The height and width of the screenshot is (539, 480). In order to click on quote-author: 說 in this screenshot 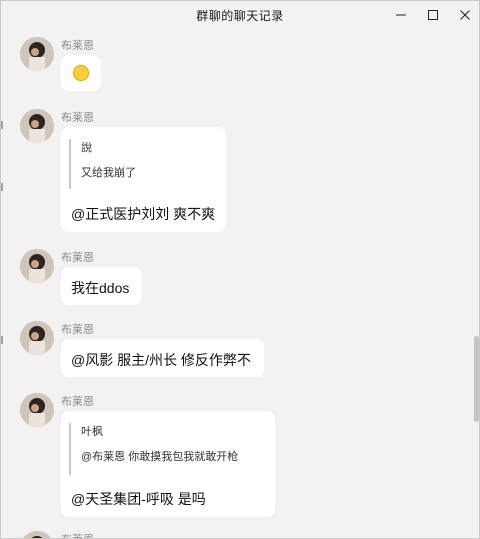, I will do `click(86, 148)`.